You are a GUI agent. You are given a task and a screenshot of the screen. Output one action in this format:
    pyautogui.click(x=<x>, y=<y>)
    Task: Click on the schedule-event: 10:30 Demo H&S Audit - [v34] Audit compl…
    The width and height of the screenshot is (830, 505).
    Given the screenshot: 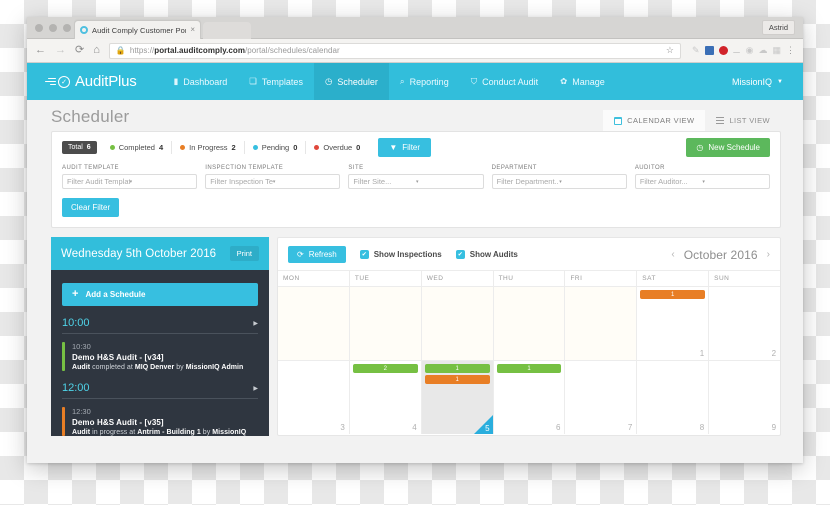 What is the action you would take?
    pyautogui.click(x=160, y=356)
    